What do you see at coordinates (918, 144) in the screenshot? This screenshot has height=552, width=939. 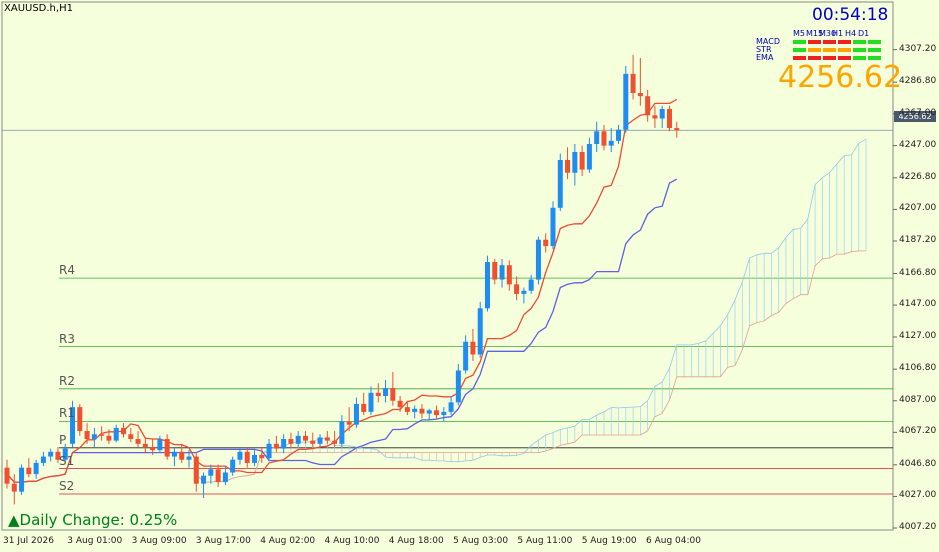 I see `price-tick-label: 4247.00` at bounding box center [918, 144].